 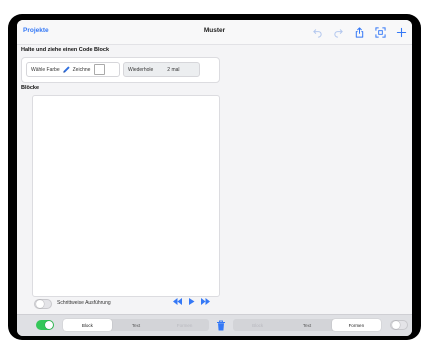 What do you see at coordinates (338, 32) in the screenshot?
I see `redo-icon` at bounding box center [338, 32].